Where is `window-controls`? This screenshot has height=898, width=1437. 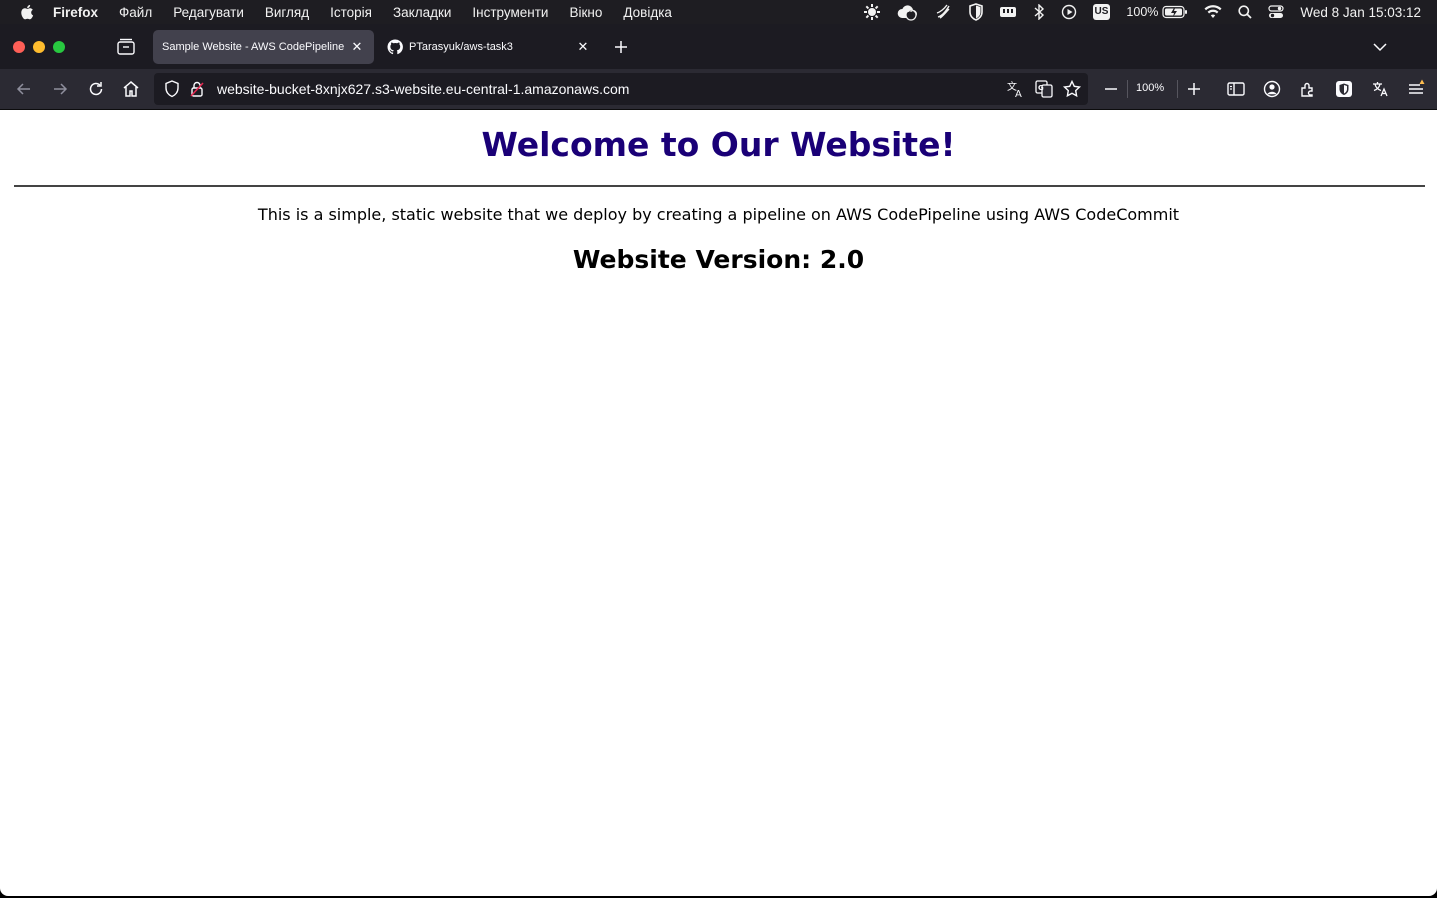
window-controls is located at coordinates (43, 46).